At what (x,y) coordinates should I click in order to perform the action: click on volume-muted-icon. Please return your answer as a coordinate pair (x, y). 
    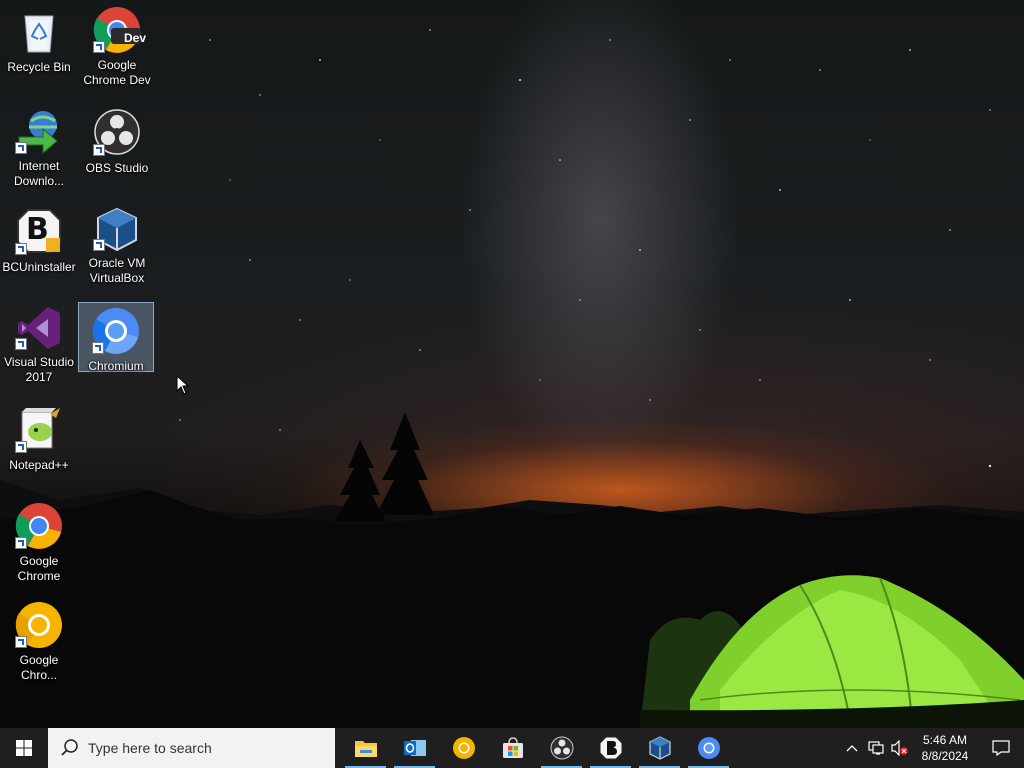
    Looking at the image, I should click on (899, 748).